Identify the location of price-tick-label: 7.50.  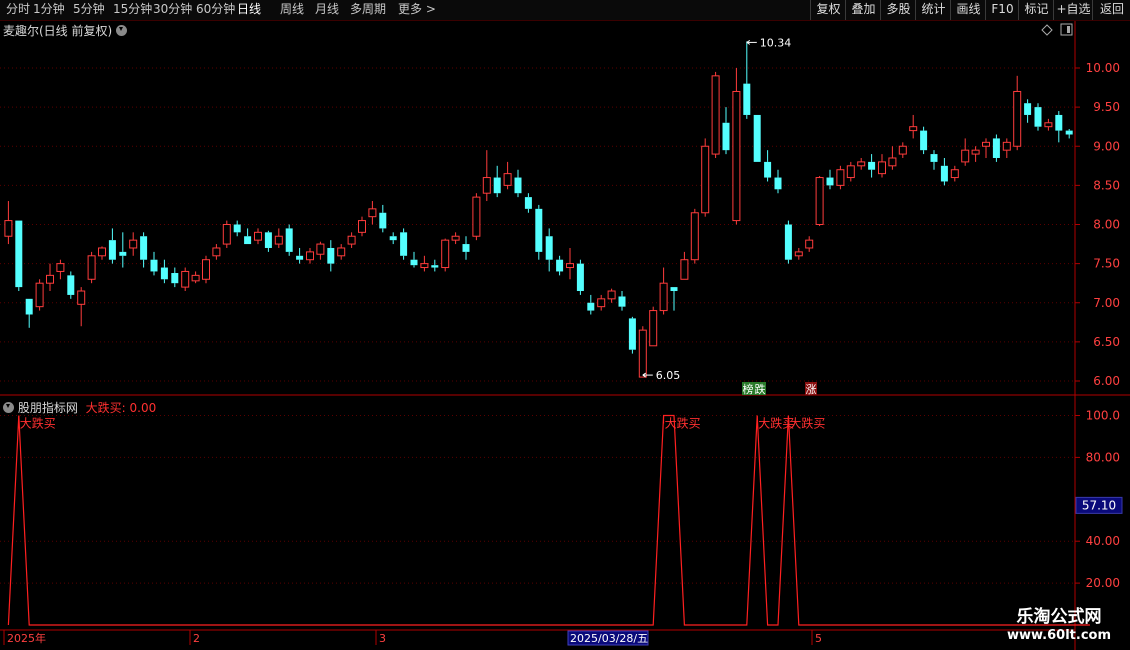
(1106, 264).